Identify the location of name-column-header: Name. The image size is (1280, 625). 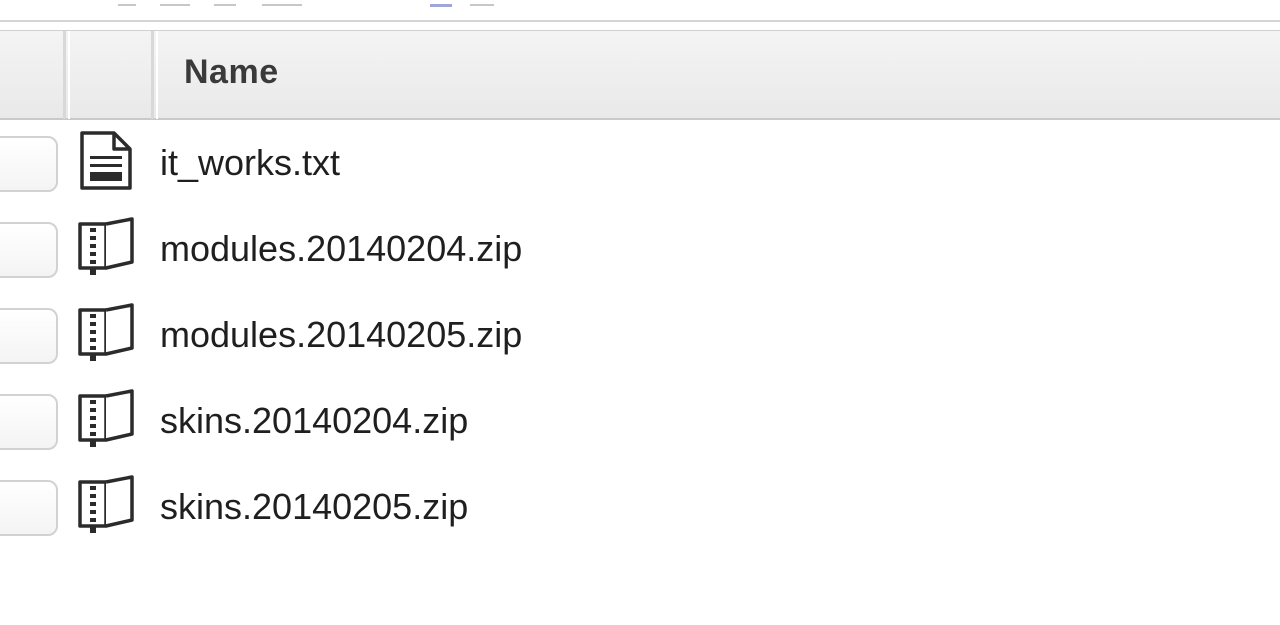
(718, 75).